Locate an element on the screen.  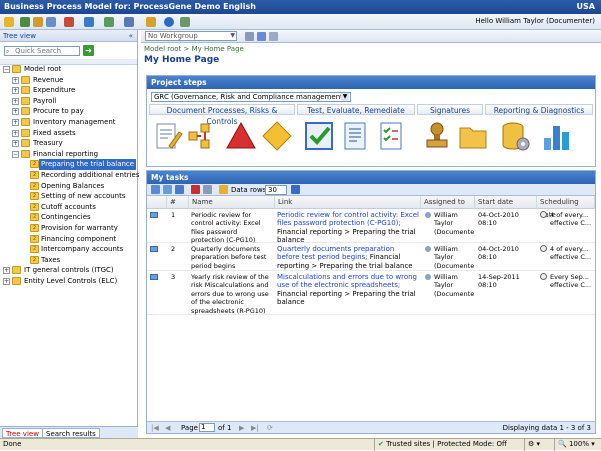
reload-icon: ⟳ is located at coordinates (270, 428).